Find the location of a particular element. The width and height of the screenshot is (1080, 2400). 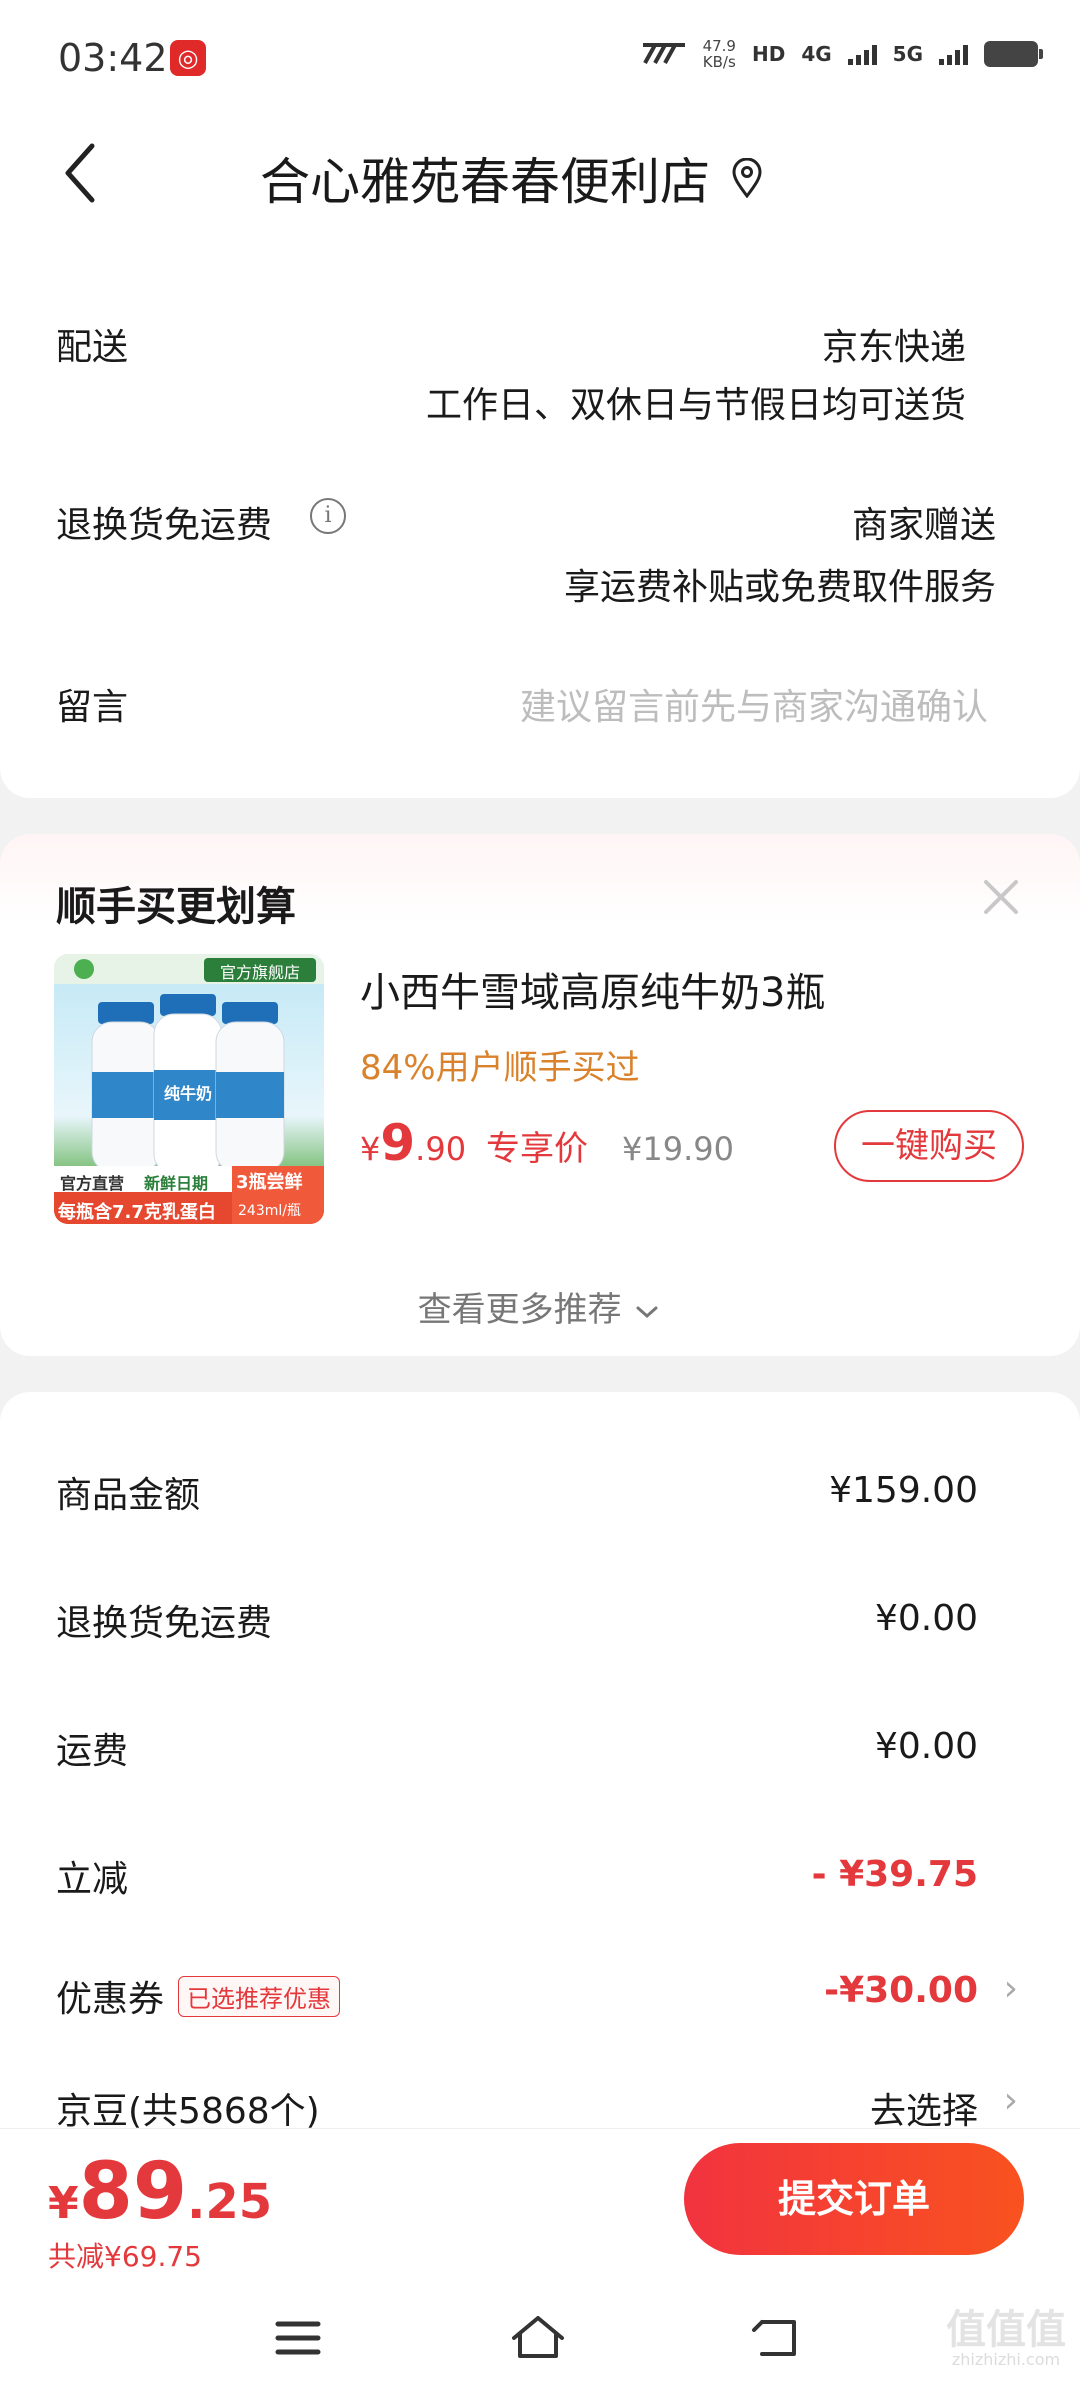

status-time: 03:42 is located at coordinates (113, 58).